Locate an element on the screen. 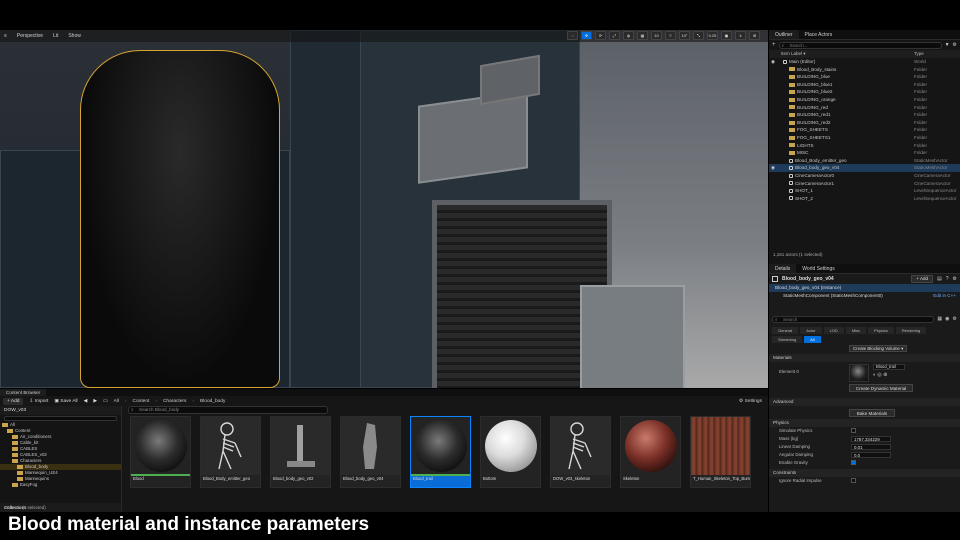  asset-tile: Blood_body_geo_v04 is located at coordinates (370, 452).